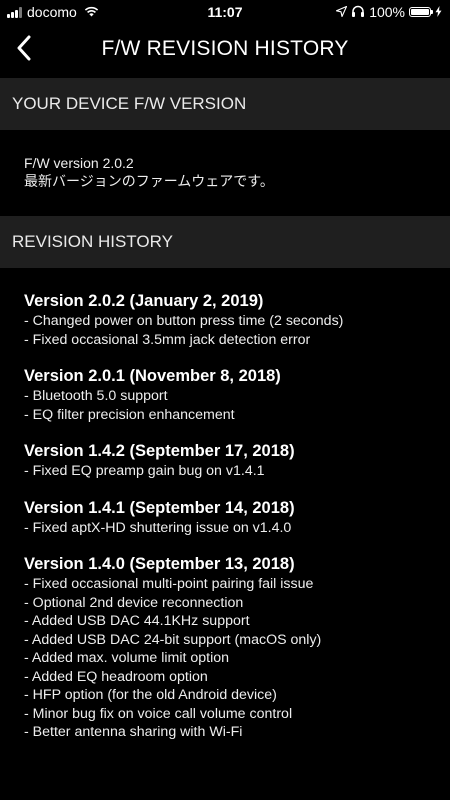  Describe the element at coordinates (225, 104) in the screenshot. I see `device-version-header: YOUR DEVICE F/W VERSION` at that location.